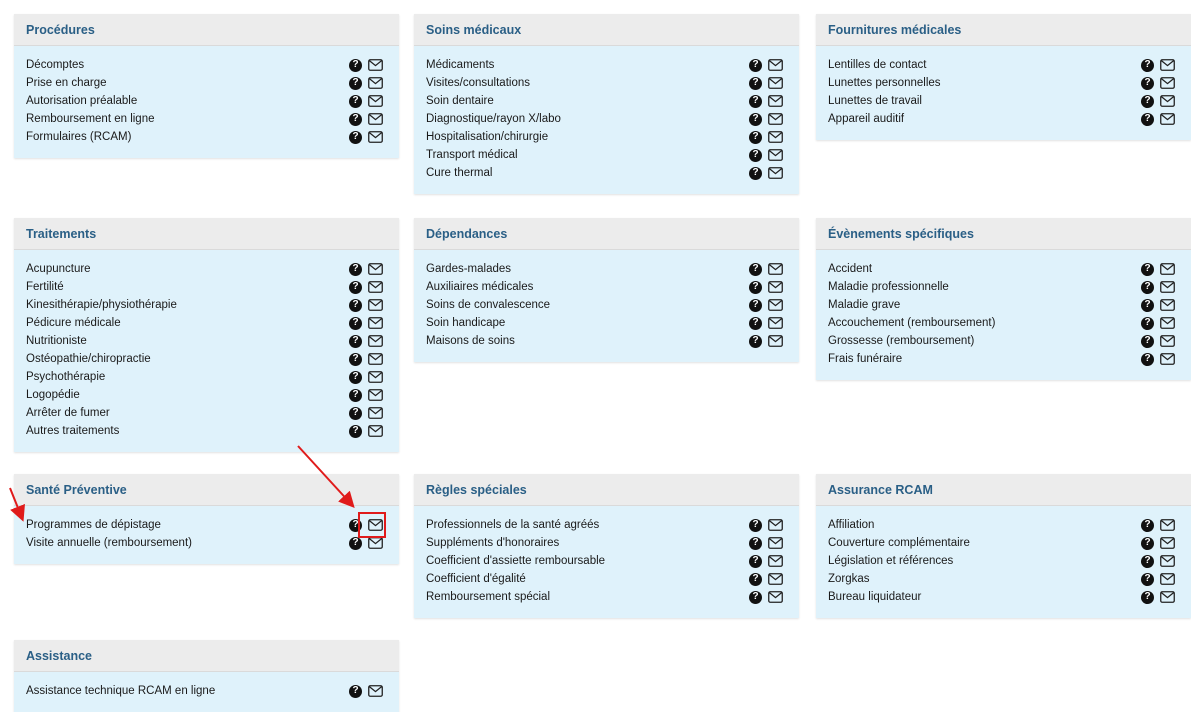  I want to click on list-item: Suppléments d'honoraires?, so click(606, 543).